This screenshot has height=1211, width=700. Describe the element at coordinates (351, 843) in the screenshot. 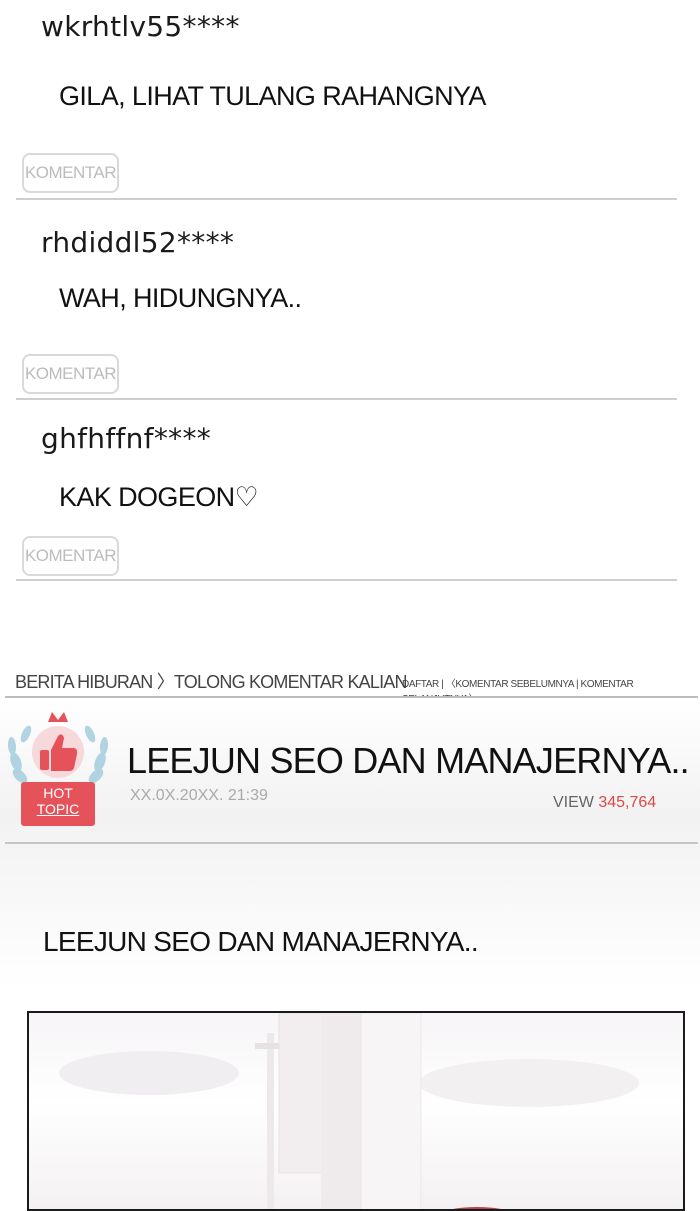

I see `post-header-divider` at that location.